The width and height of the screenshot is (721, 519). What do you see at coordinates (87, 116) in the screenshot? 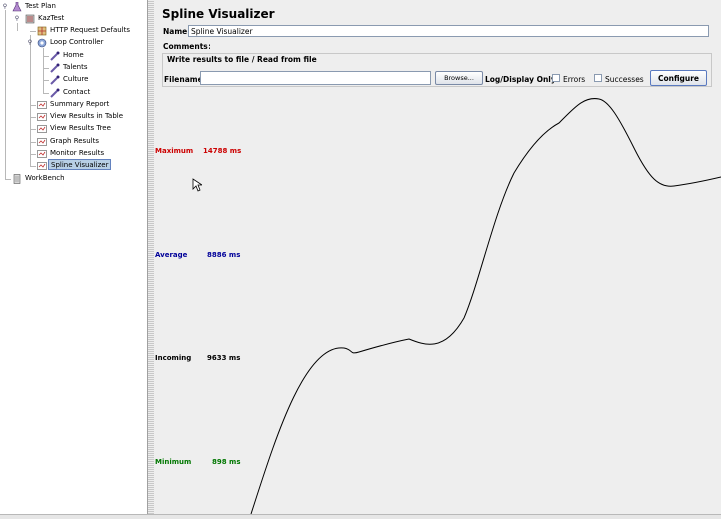
I see `tree-node-label: View Results in Table` at bounding box center [87, 116].